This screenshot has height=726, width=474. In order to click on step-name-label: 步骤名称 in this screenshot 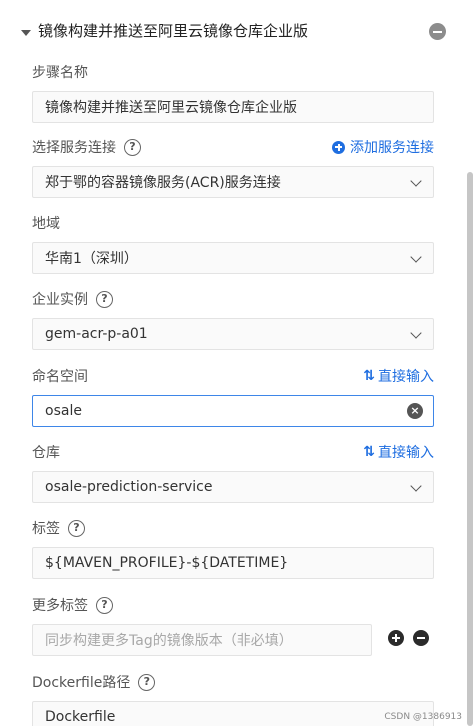, I will do `click(60, 73)`.